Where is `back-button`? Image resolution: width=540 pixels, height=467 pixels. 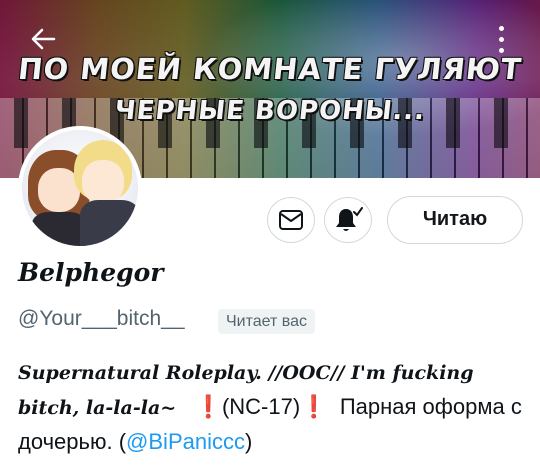 back-button is located at coordinates (43, 39).